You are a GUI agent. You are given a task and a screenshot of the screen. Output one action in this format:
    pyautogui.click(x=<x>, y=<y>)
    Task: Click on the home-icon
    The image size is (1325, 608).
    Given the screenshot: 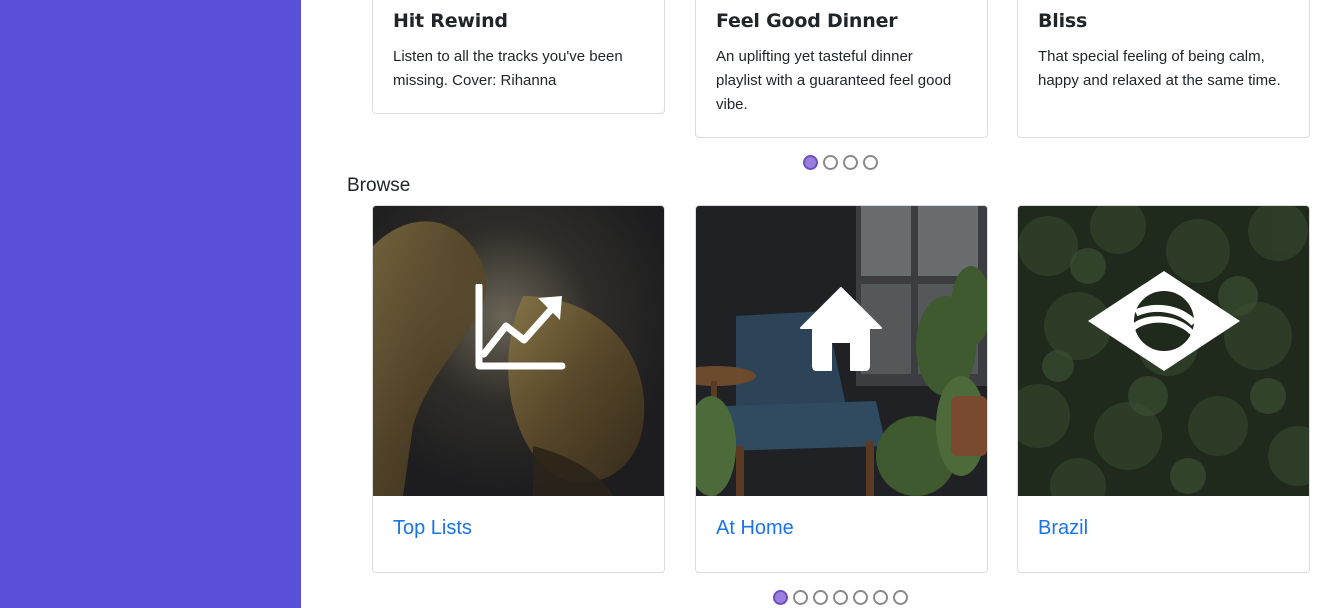 What is the action you would take?
    pyautogui.click(x=841, y=329)
    